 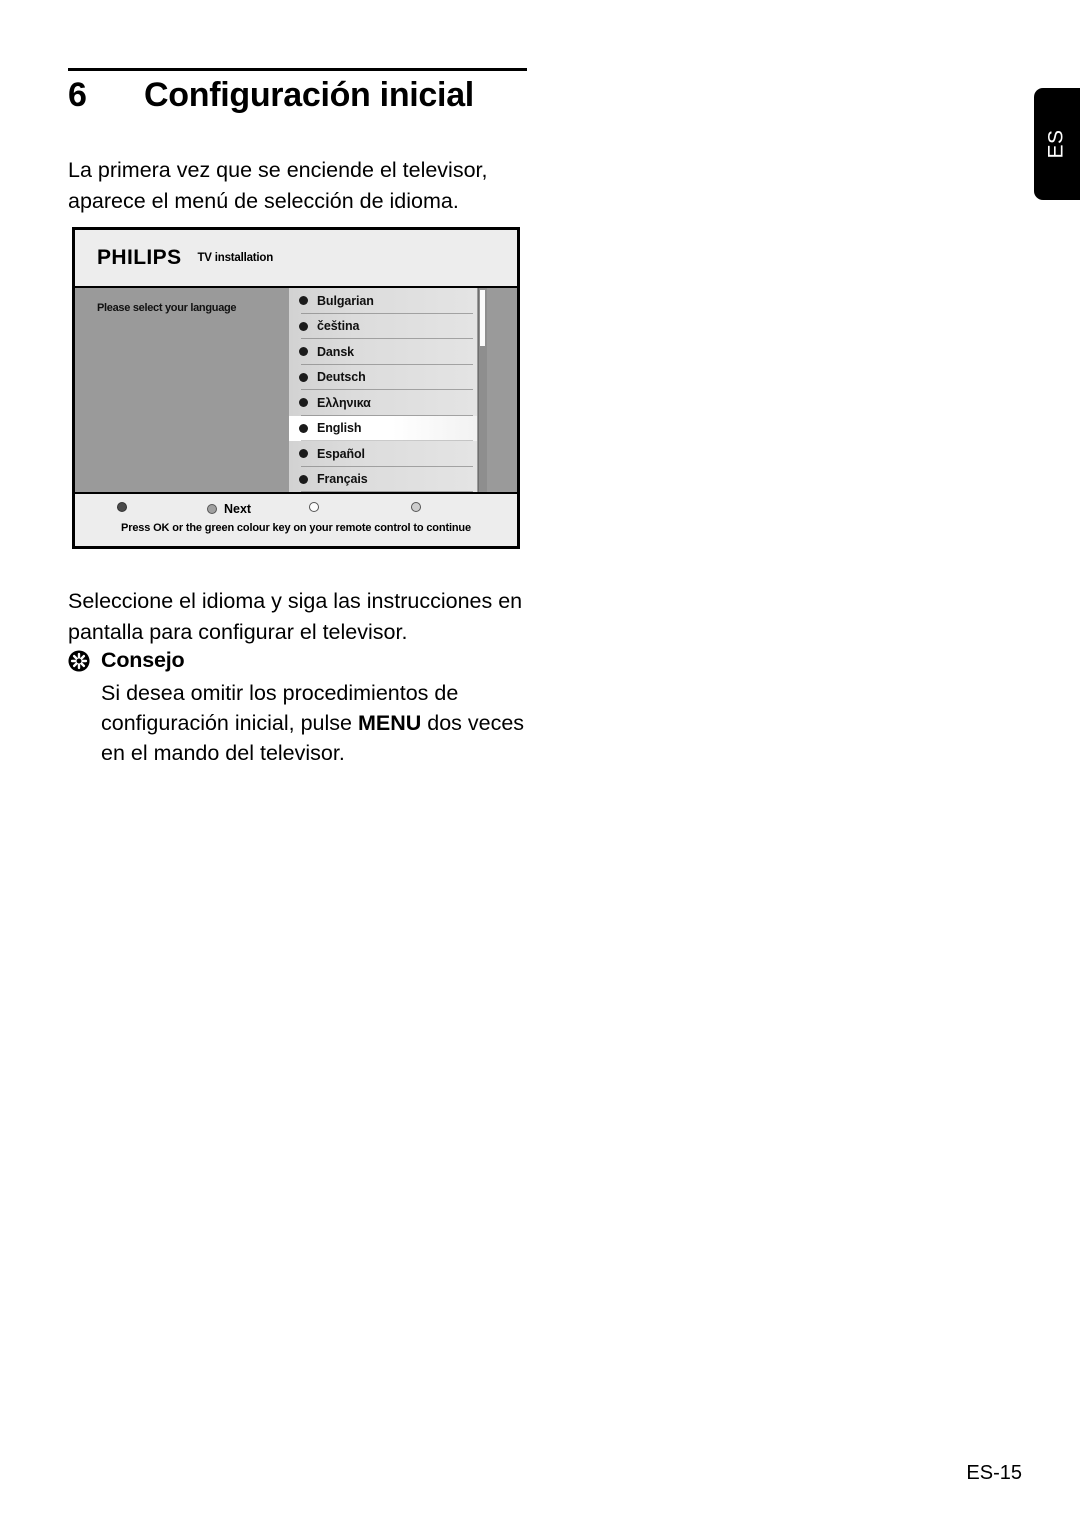 What do you see at coordinates (341, 453) in the screenshot?
I see `language-list-item-label: Español` at bounding box center [341, 453].